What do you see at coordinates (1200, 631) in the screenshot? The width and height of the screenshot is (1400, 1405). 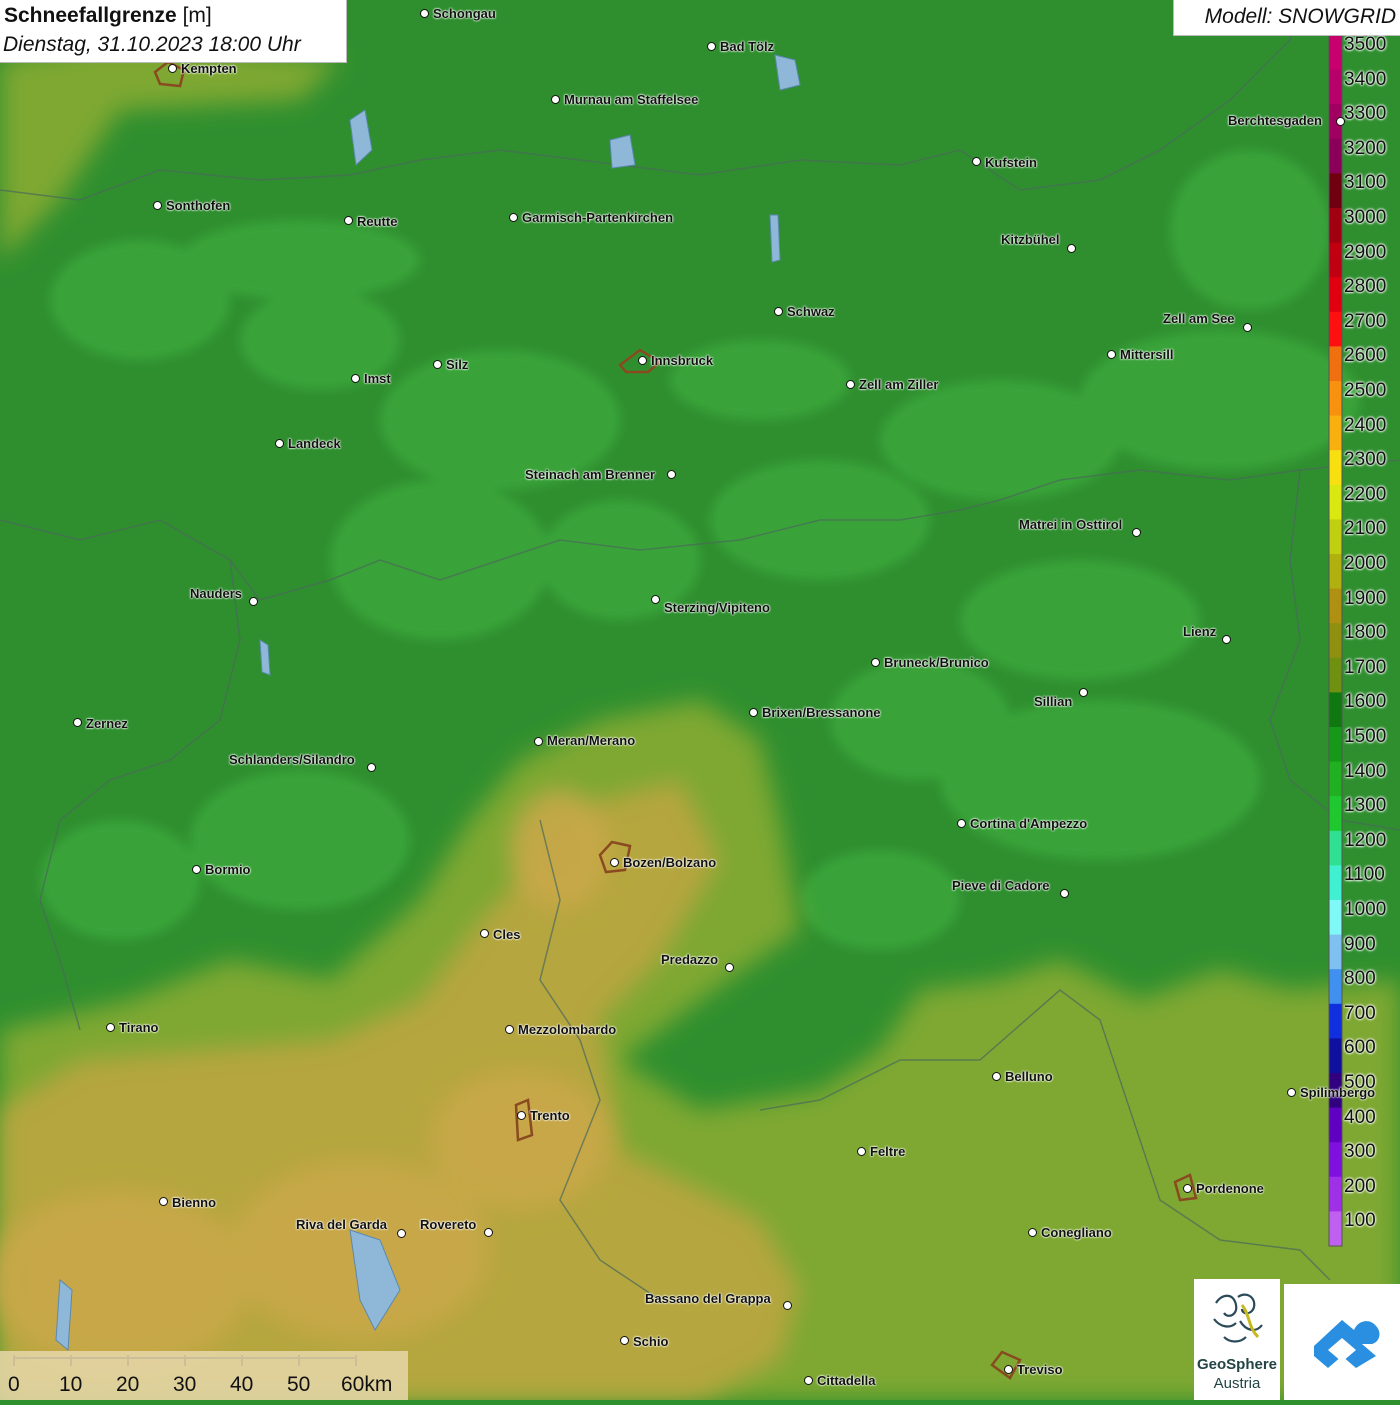 I see `city-label: Lienz` at bounding box center [1200, 631].